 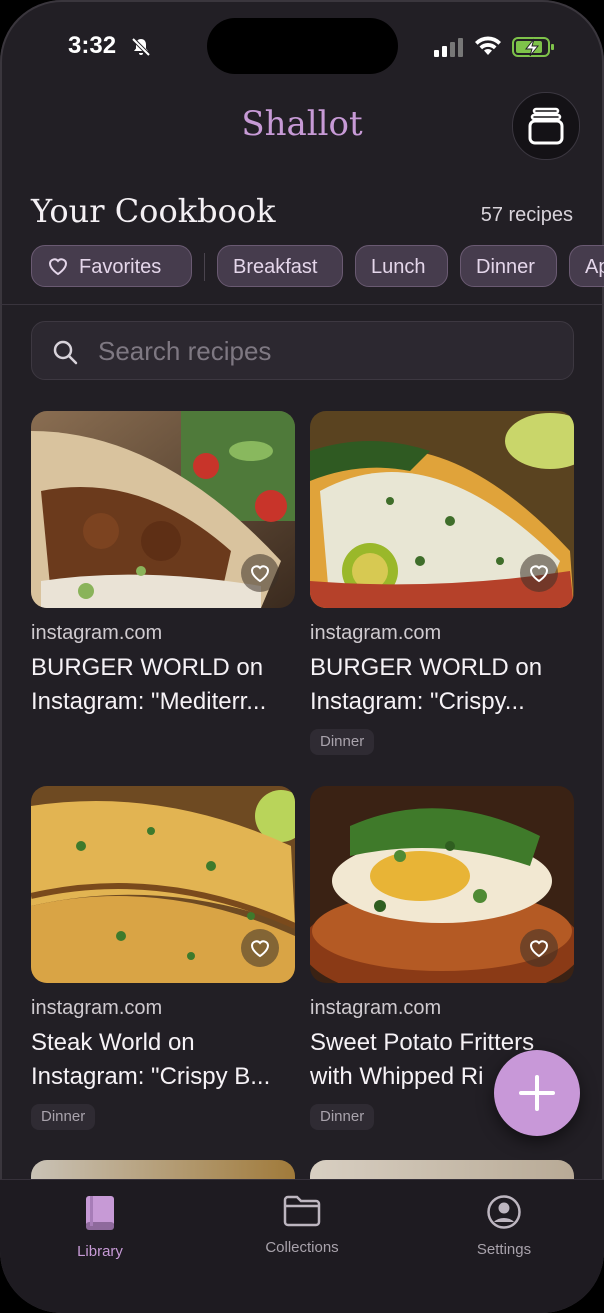 What do you see at coordinates (275, 267) in the screenshot?
I see `chip-label: Breakfast` at bounding box center [275, 267].